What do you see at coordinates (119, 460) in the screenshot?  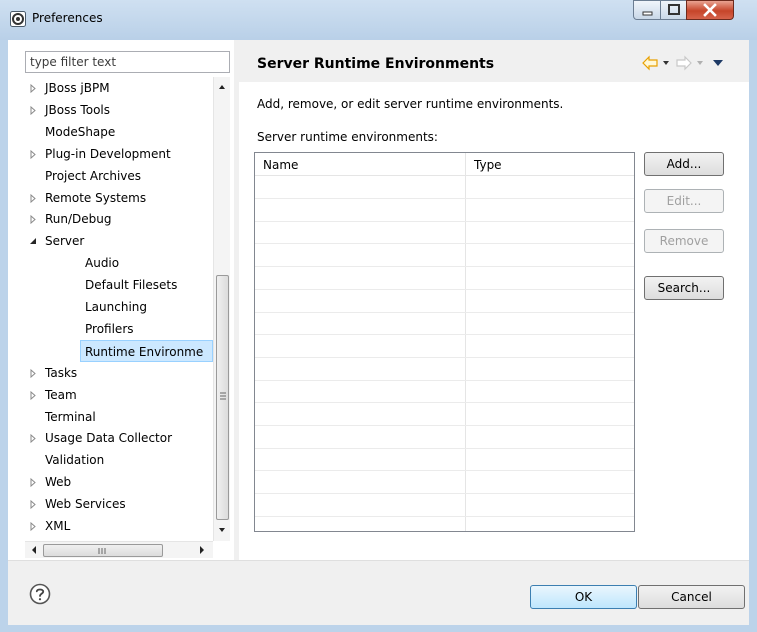 I see `tree-item: Validation` at bounding box center [119, 460].